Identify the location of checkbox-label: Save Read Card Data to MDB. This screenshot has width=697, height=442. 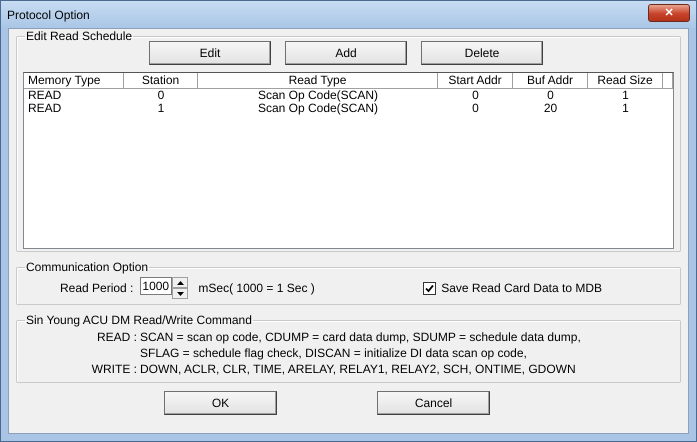
(521, 288).